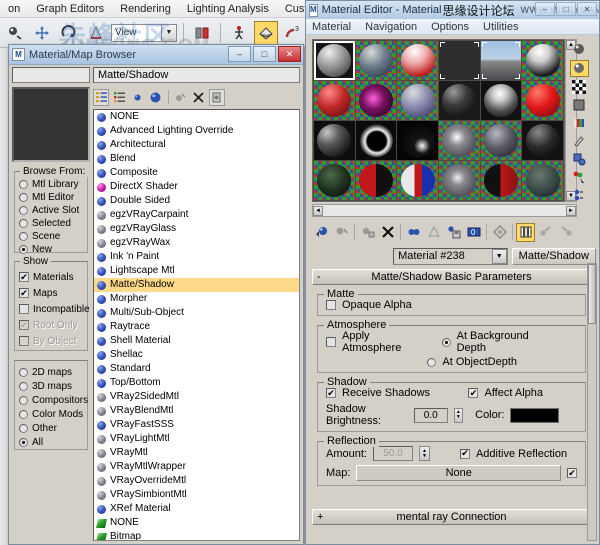 The height and width of the screenshot is (545, 600). Describe the element at coordinates (137, 97) in the screenshot. I see `small-icons-icon` at that location.